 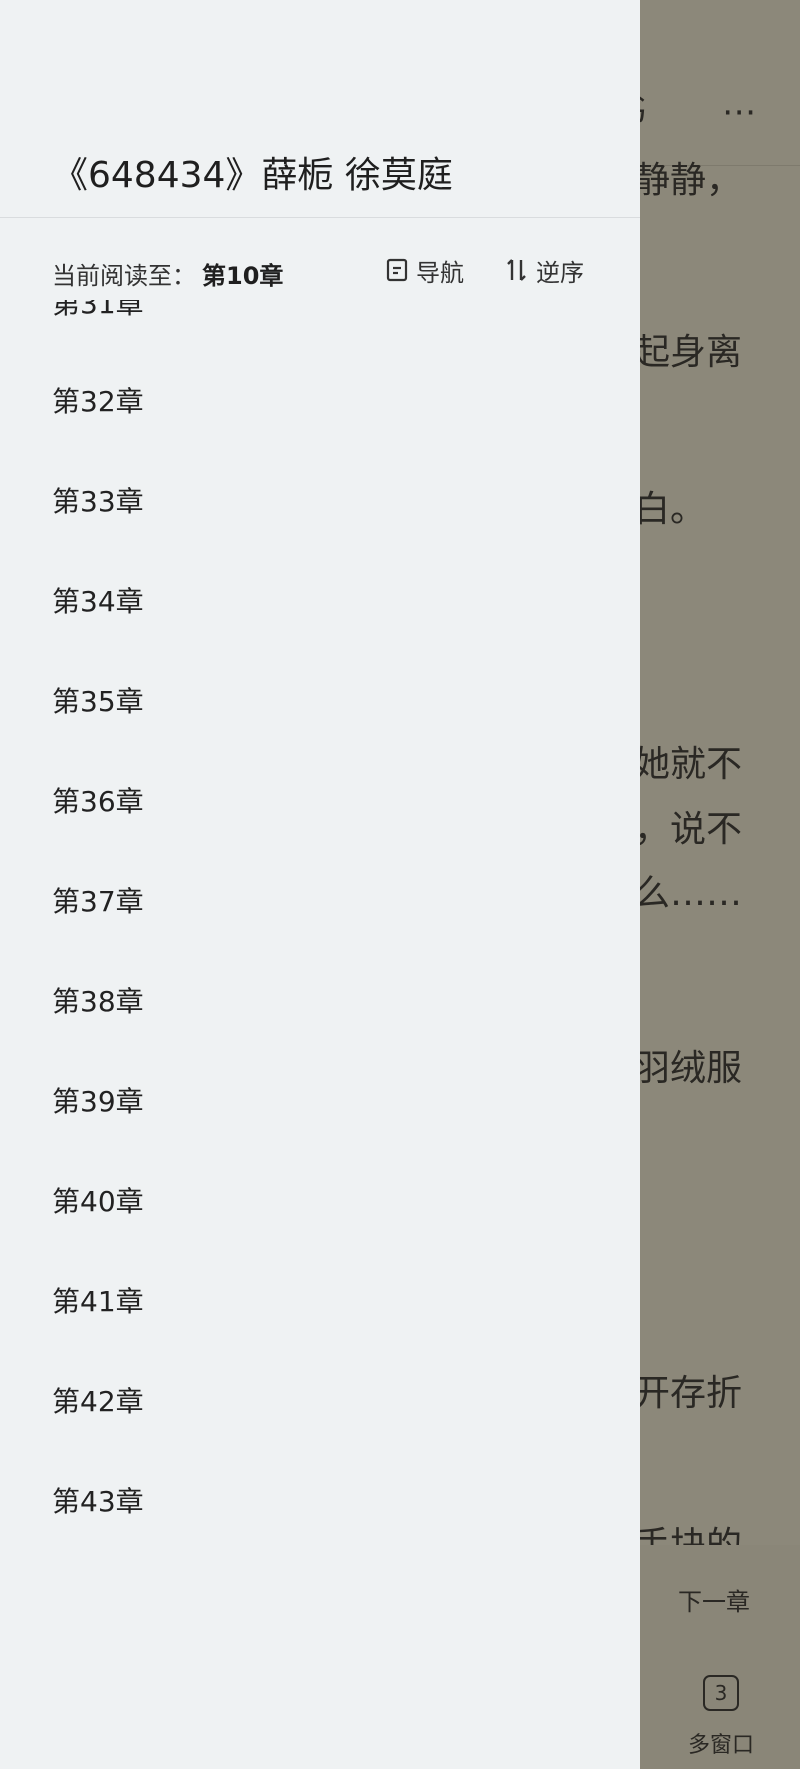 I want to click on reader-text-line: 羽绒服, so click(x=688, y=1068).